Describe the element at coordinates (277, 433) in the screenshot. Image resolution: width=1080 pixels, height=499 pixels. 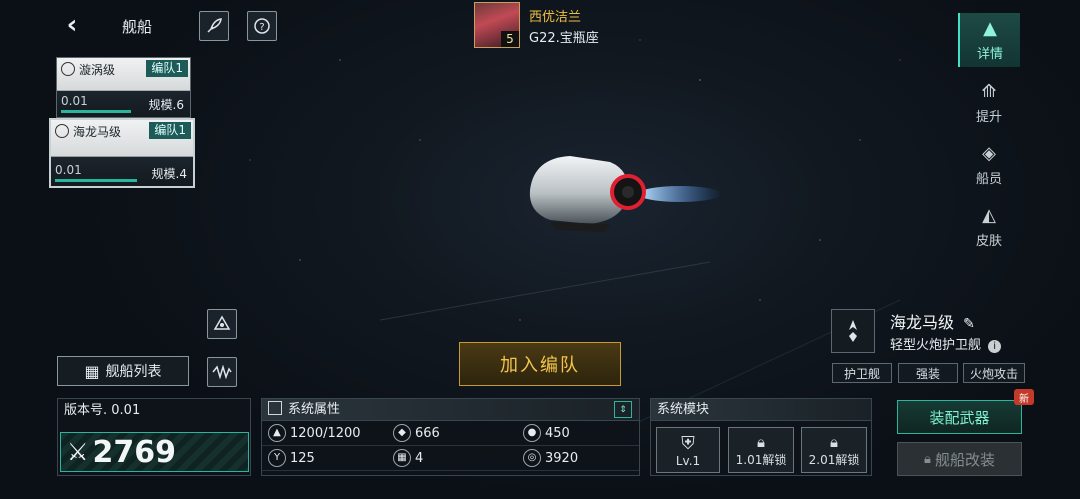
I see `hull-icon: ▲` at that location.